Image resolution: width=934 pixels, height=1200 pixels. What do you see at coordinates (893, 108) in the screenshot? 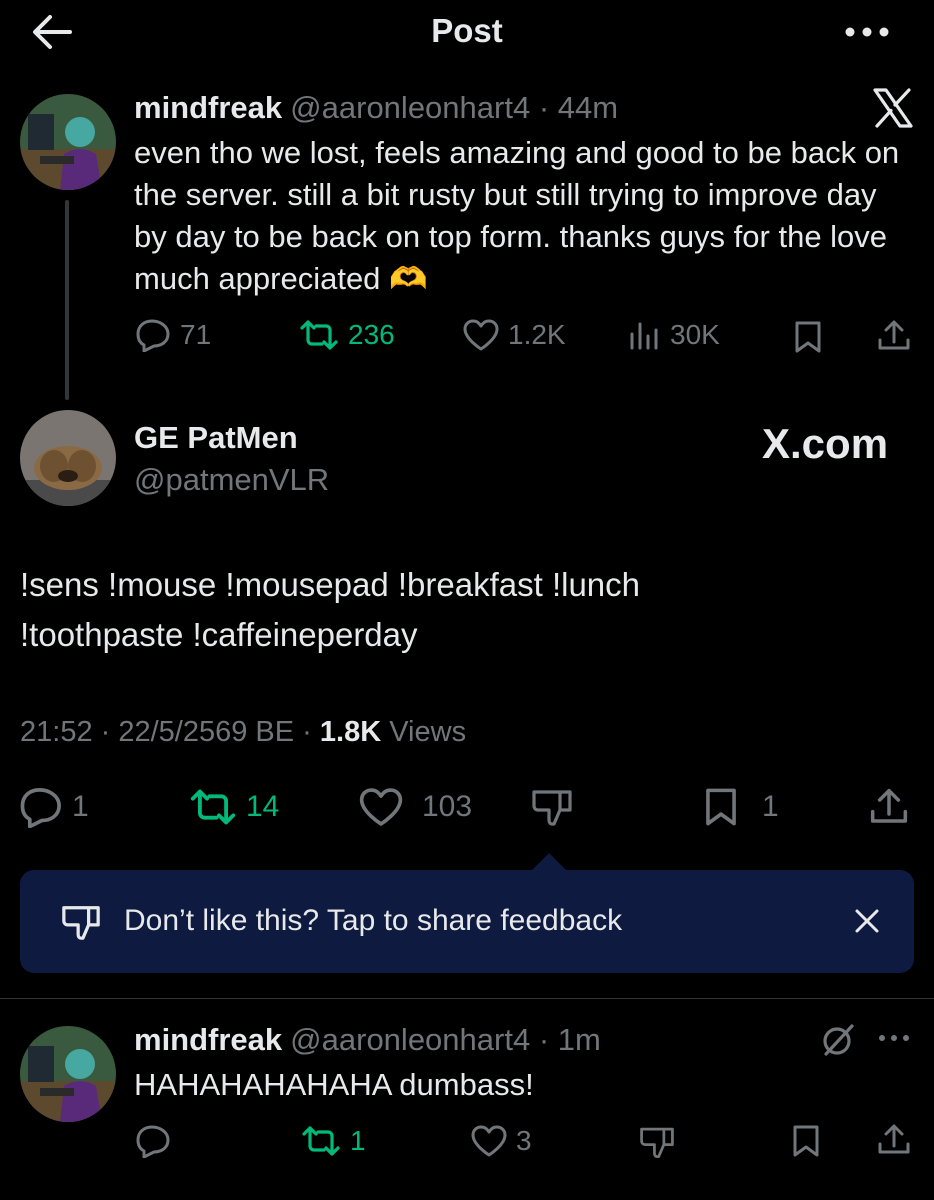
I see `x-logo-icon` at bounding box center [893, 108].